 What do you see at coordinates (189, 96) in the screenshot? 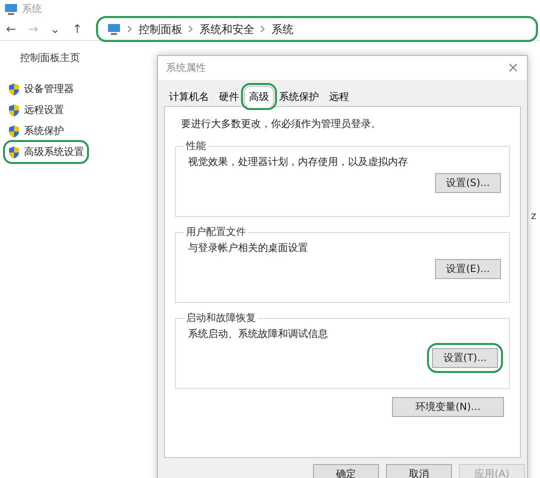
I see `tab: 计算机名` at bounding box center [189, 96].